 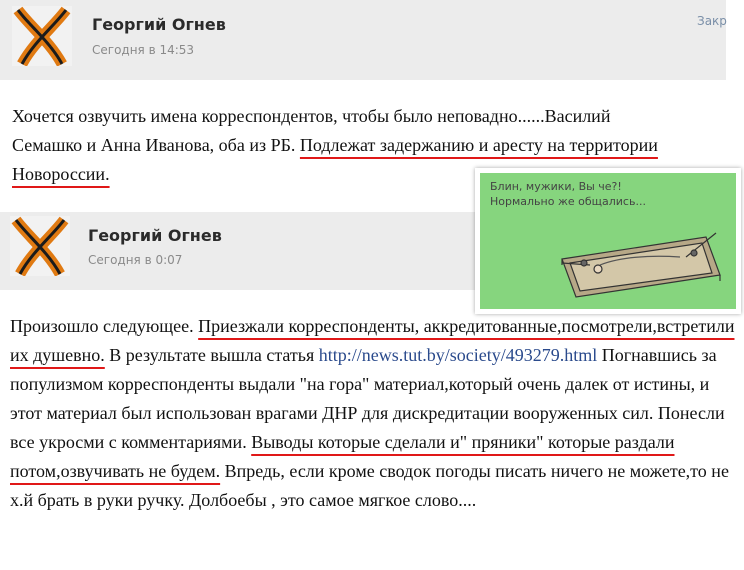 What do you see at coordinates (211, 355) in the screenshot?
I see `post-text-plain: В результате вышла статья` at bounding box center [211, 355].